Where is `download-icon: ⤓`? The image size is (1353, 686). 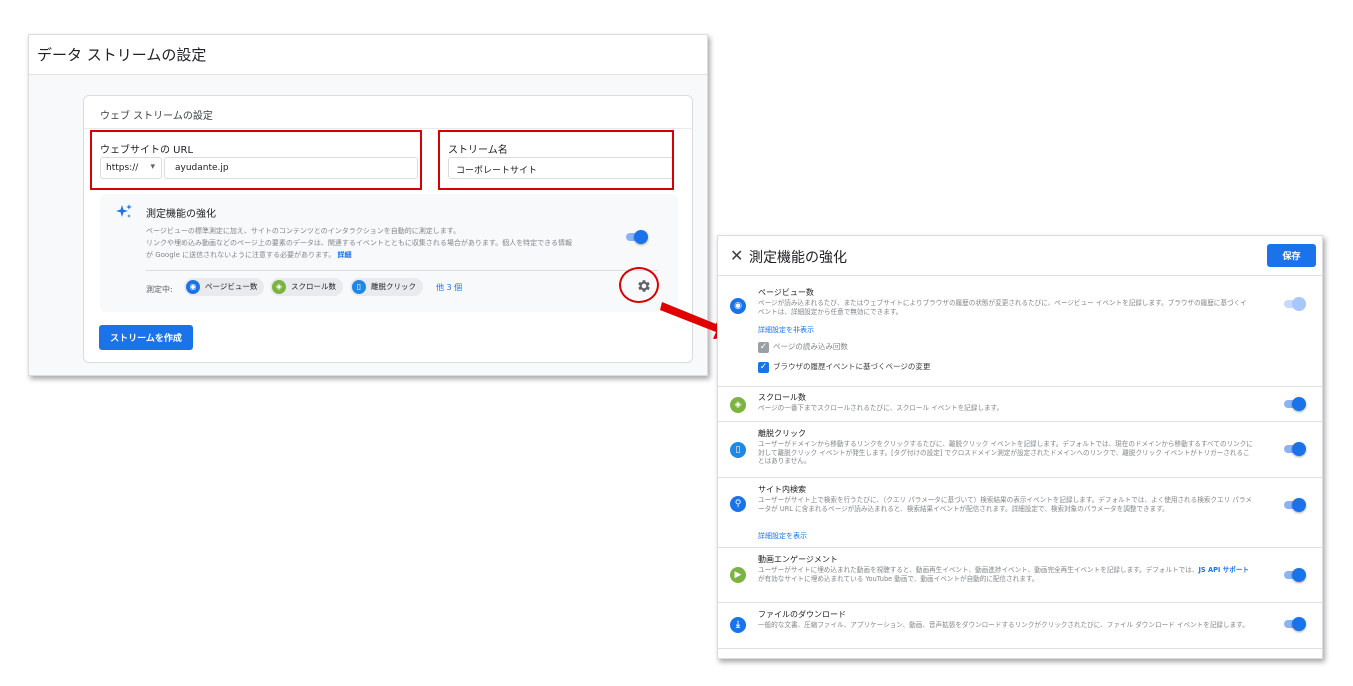 download-icon: ⤓ is located at coordinates (738, 625).